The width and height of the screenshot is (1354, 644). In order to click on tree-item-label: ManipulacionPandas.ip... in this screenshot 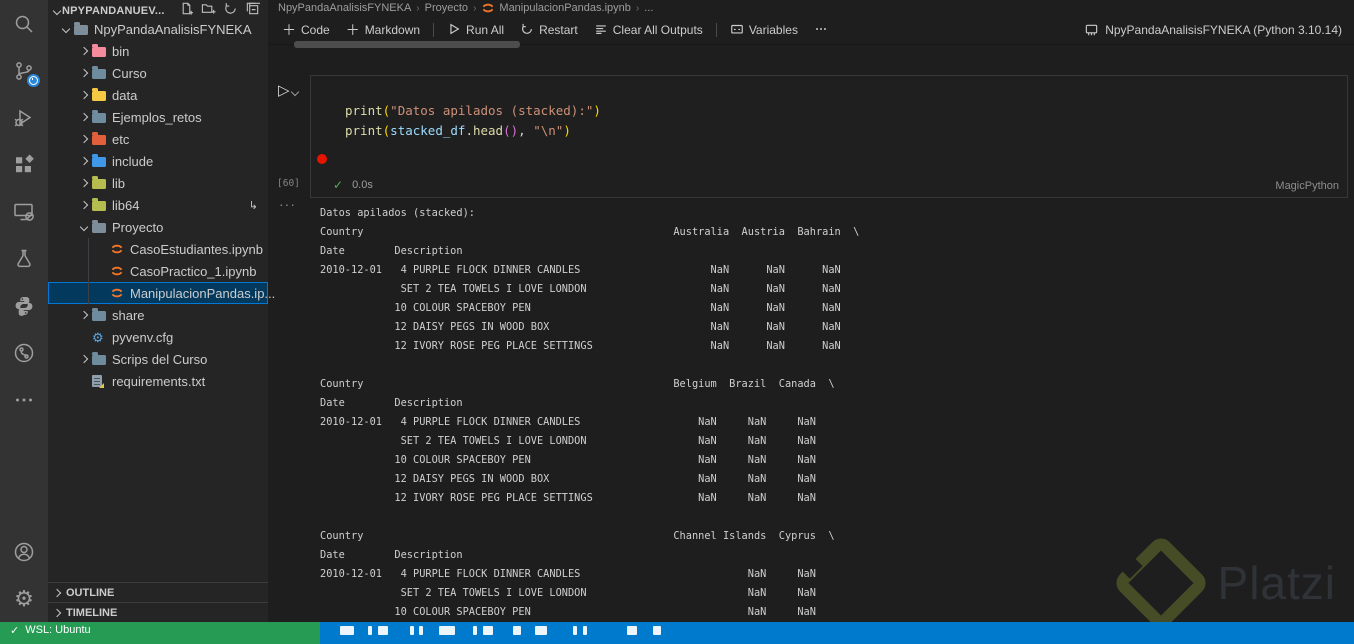, I will do `click(203, 293)`.